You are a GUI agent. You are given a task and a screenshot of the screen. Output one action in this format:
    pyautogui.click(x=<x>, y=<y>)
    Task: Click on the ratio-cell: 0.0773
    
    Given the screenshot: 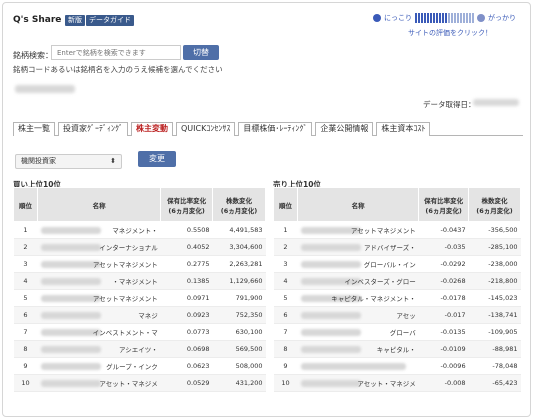 What is the action you would take?
    pyautogui.click(x=186, y=332)
    